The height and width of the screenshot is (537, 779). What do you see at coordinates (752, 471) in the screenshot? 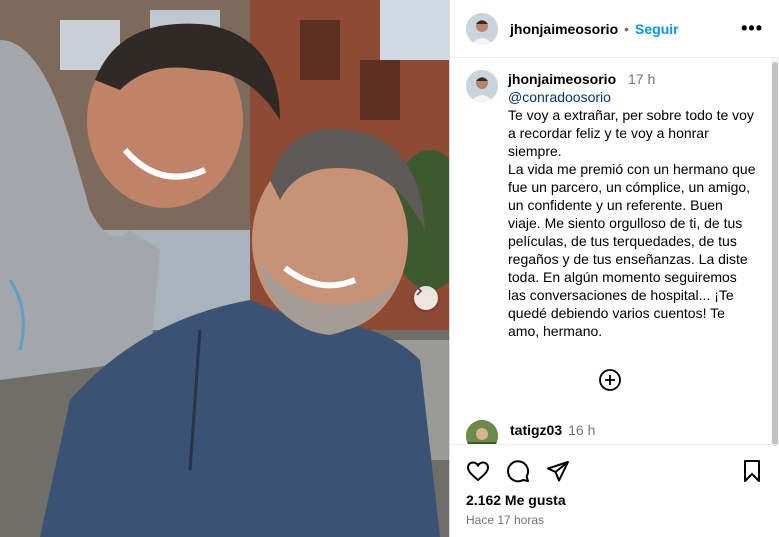
I see `bookmark-icon` at bounding box center [752, 471].